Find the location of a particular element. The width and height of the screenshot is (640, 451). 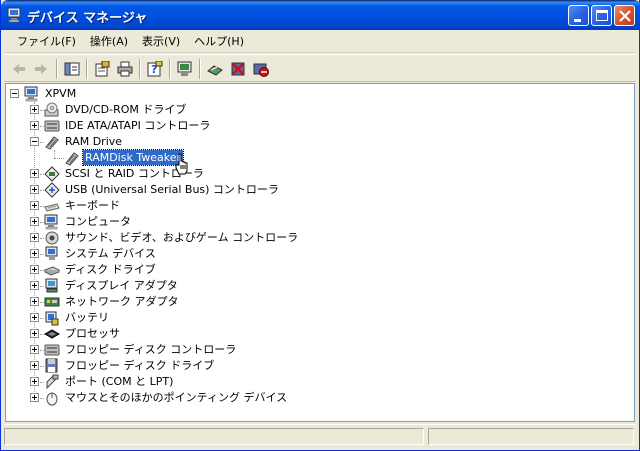

tree-device-node: RAMDisk Tweaker is located at coordinates (316, 157).